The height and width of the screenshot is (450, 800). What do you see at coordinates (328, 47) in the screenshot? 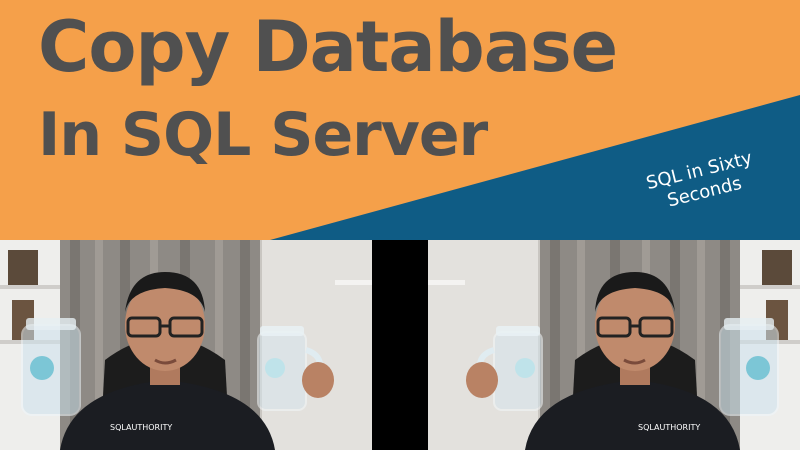
I see `title-line-1: Copy Database` at bounding box center [328, 47].